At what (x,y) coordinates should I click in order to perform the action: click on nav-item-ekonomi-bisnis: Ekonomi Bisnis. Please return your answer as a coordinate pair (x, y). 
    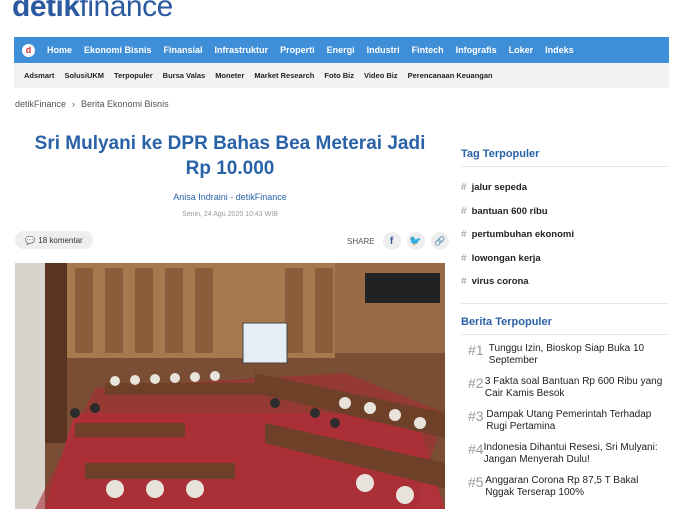
    Looking at the image, I should click on (118, 50).